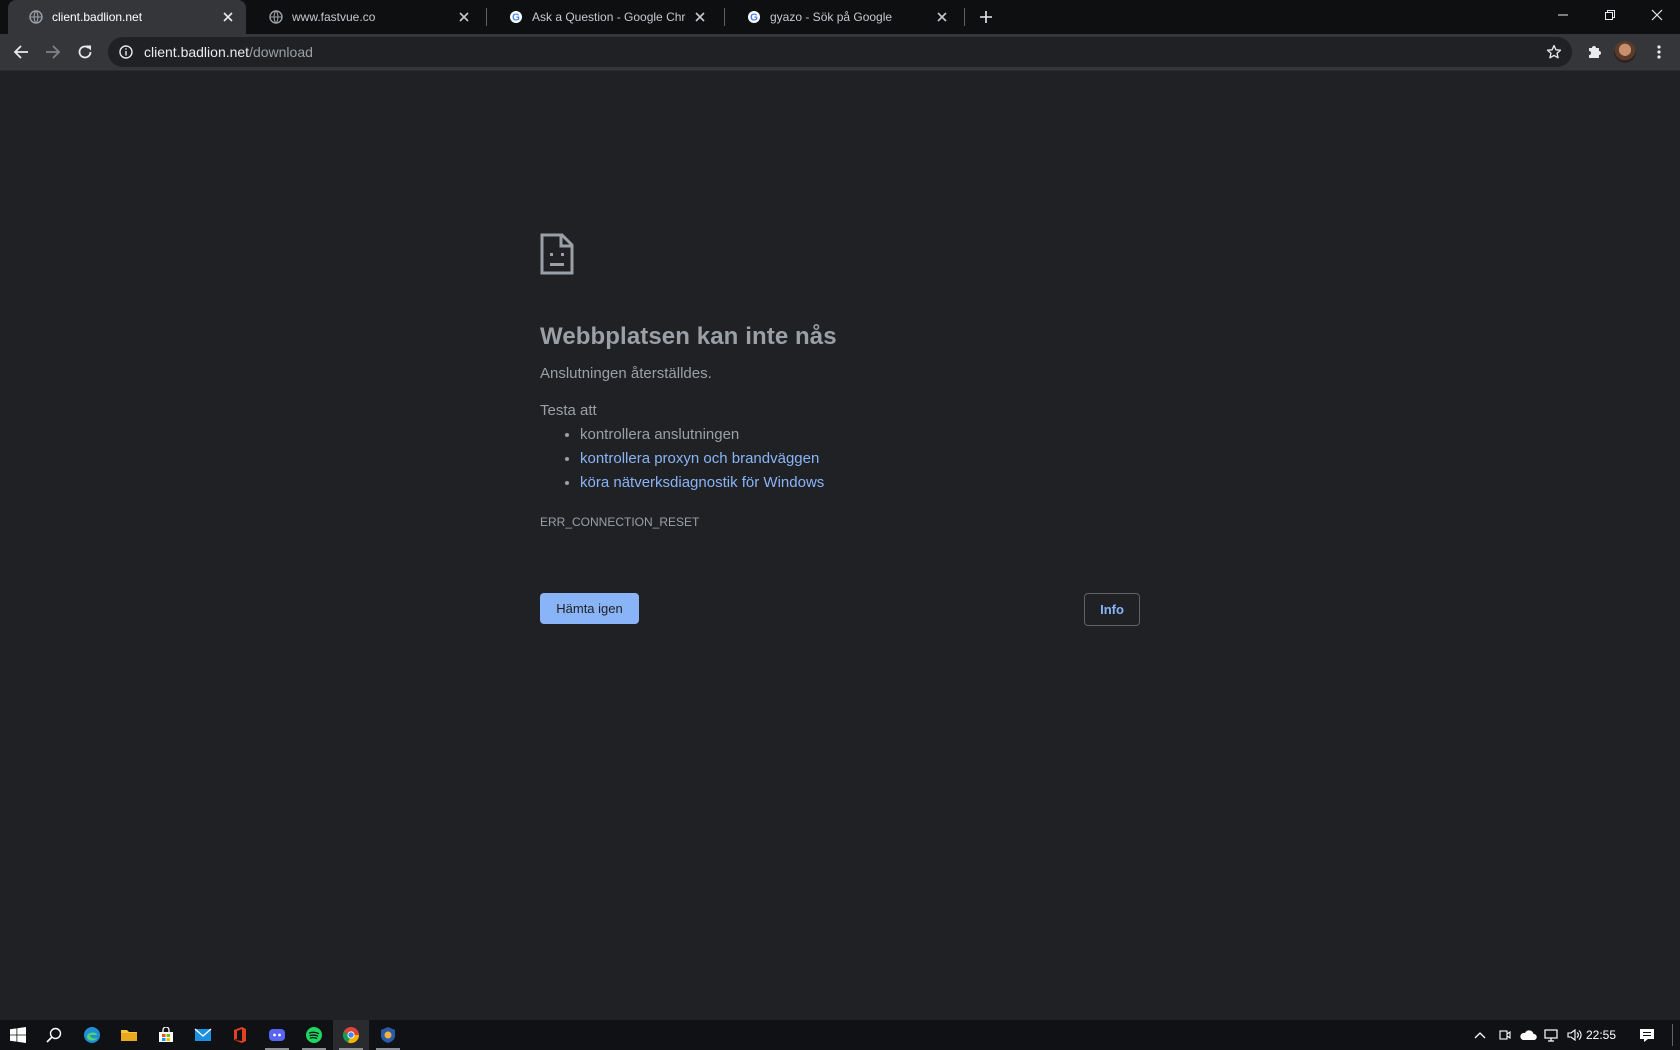 This screenshot has width=1680, height=1050. I want to click on spotify-icon, so click(314, 1035).